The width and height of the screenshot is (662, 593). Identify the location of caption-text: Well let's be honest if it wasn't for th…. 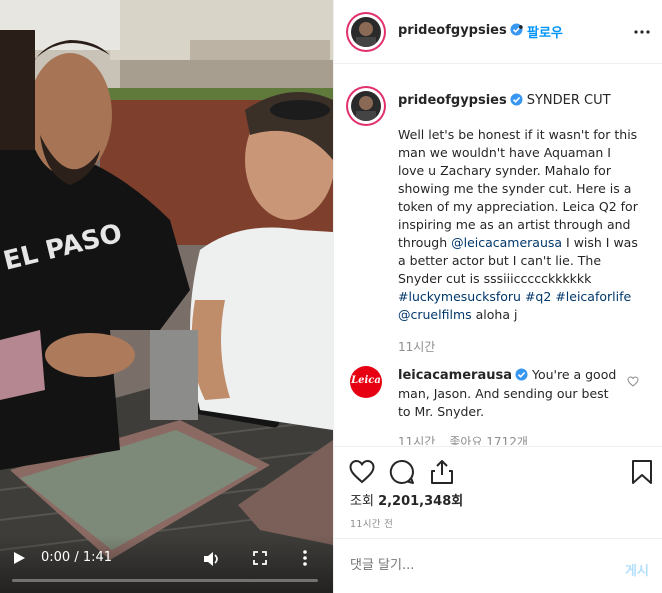
(523, 225).